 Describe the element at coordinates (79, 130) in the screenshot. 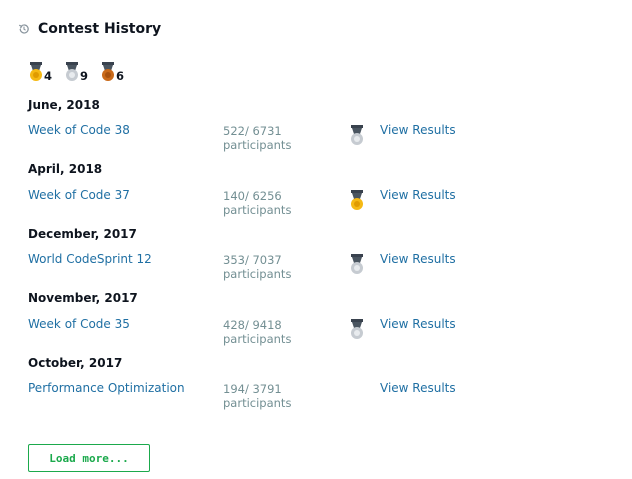

I see `contest-name-link: Week of Code 38` at that location.